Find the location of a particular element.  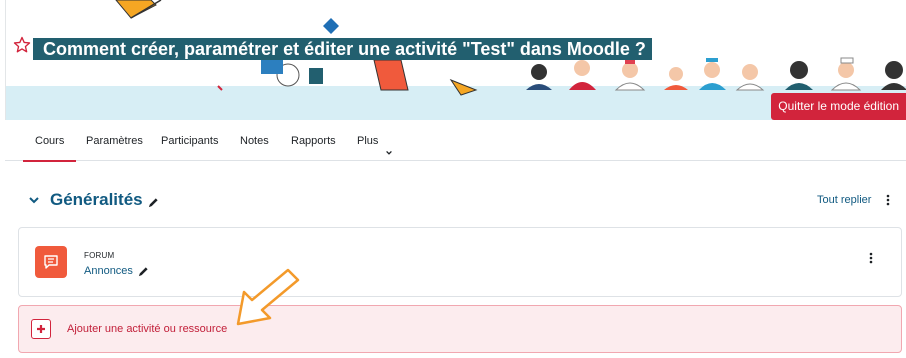

collapse-chevron-icon is located at coordinates (34, 200).